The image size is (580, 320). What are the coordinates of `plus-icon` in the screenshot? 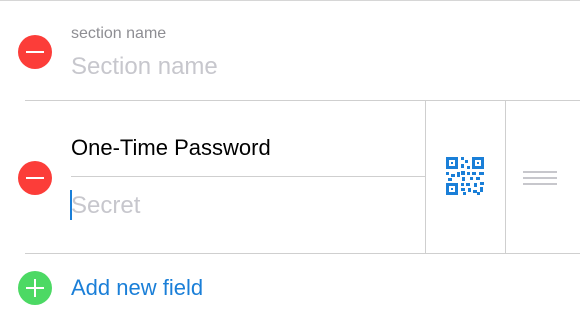 It's located at (35, 288).